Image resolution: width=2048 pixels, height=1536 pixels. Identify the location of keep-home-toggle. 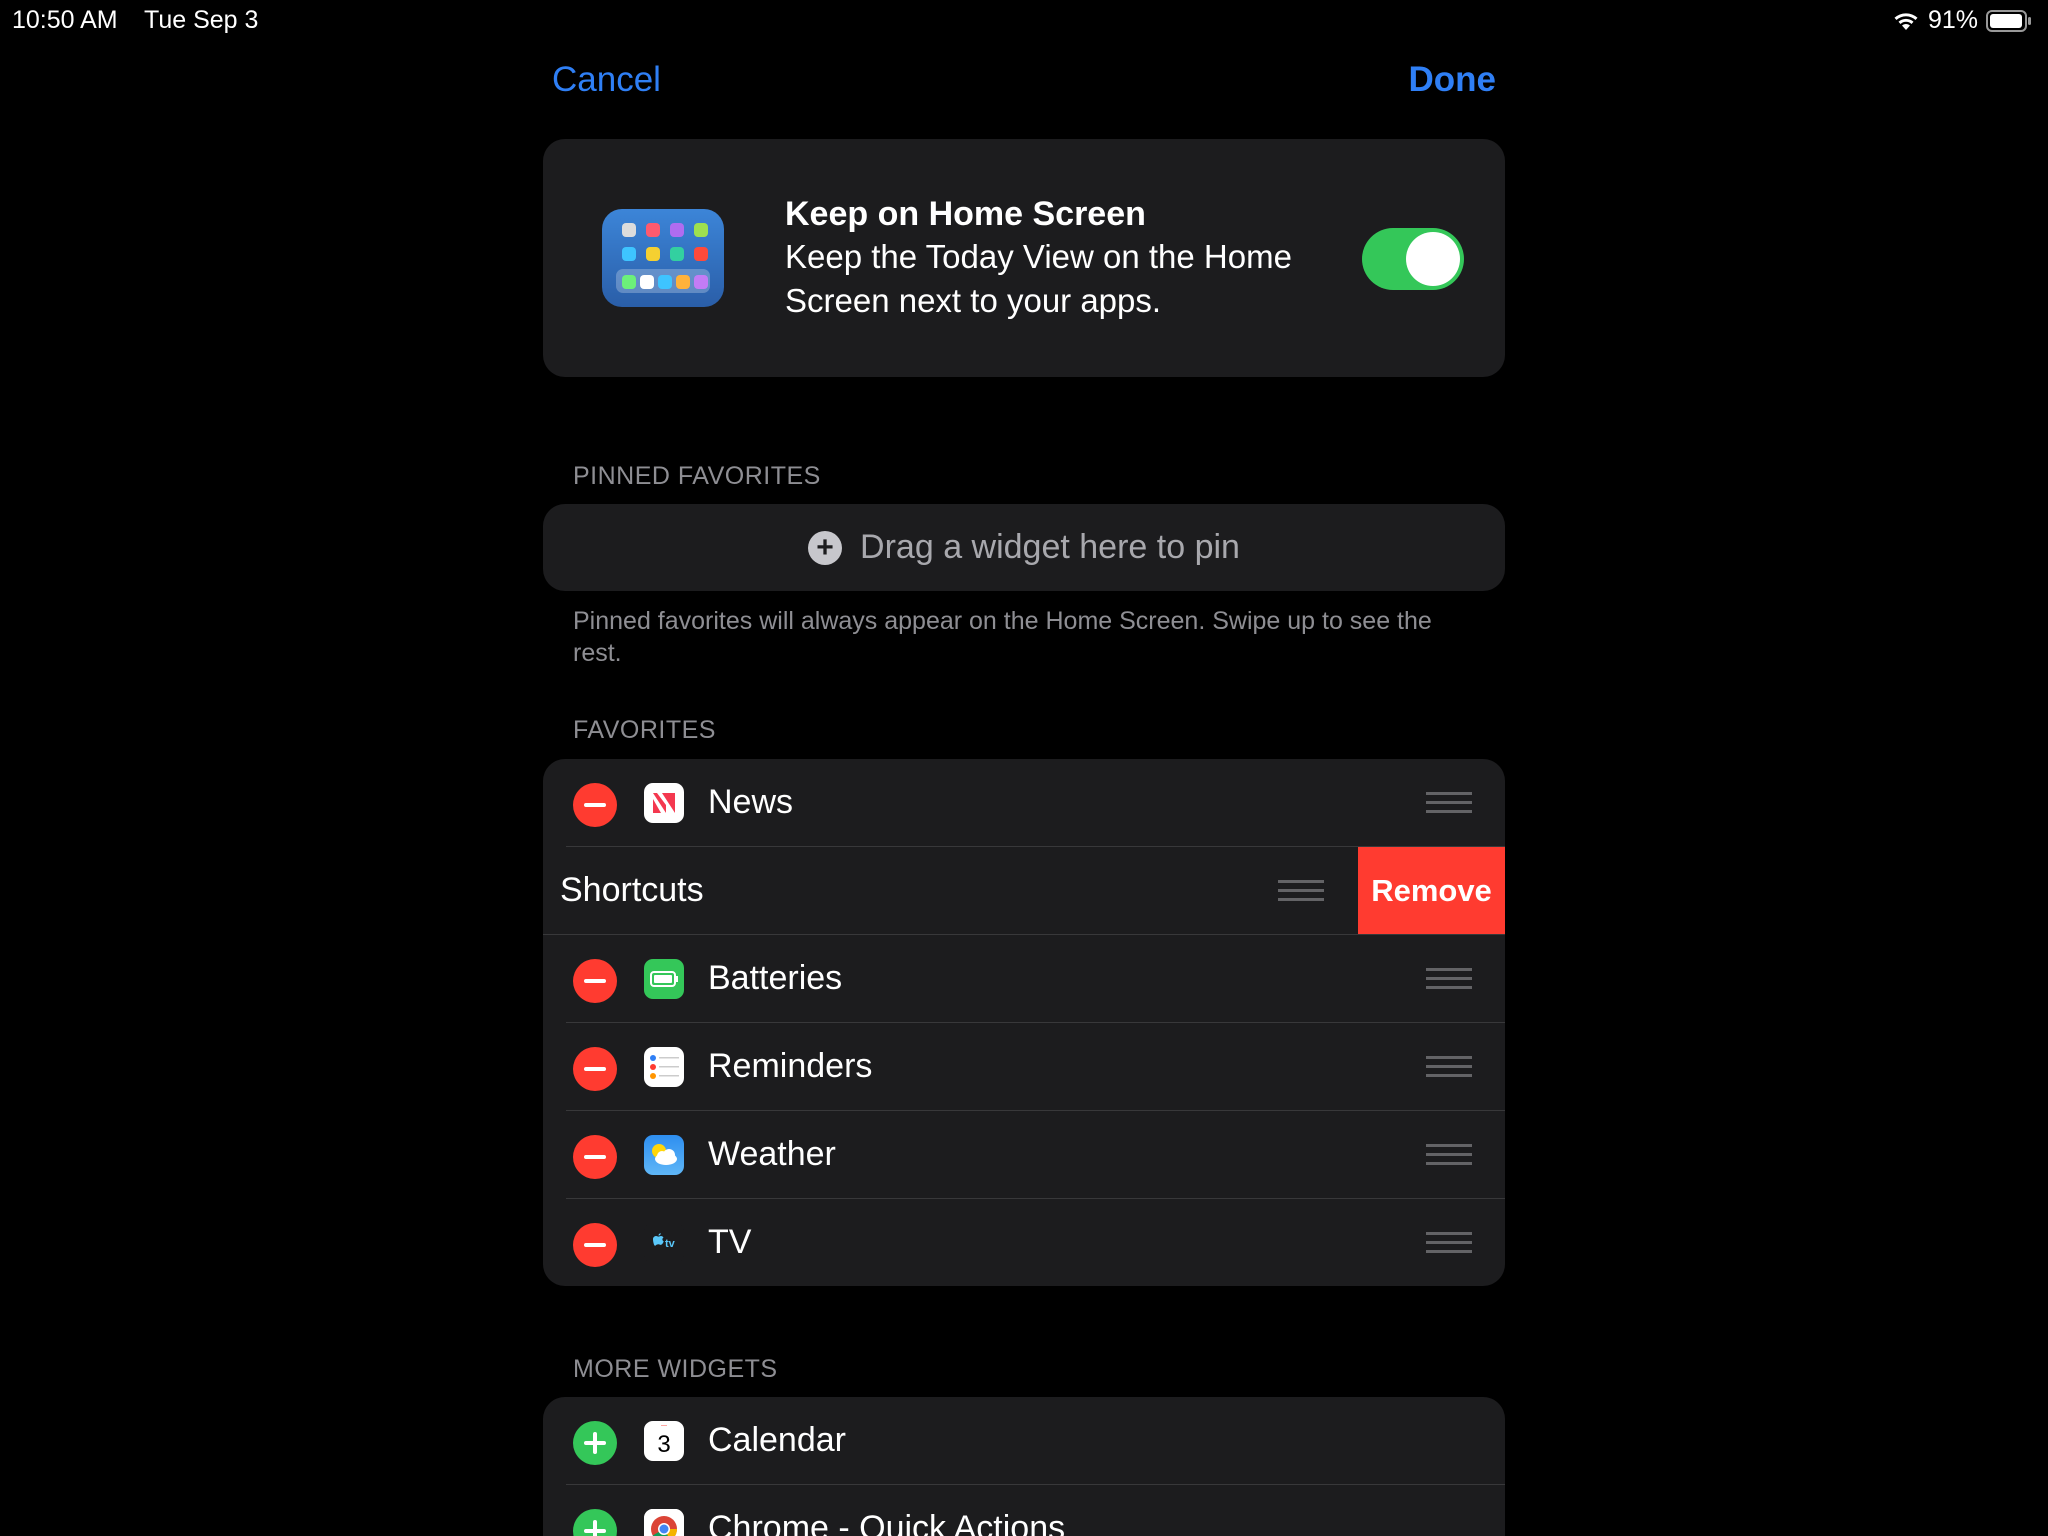
(1413, 259).